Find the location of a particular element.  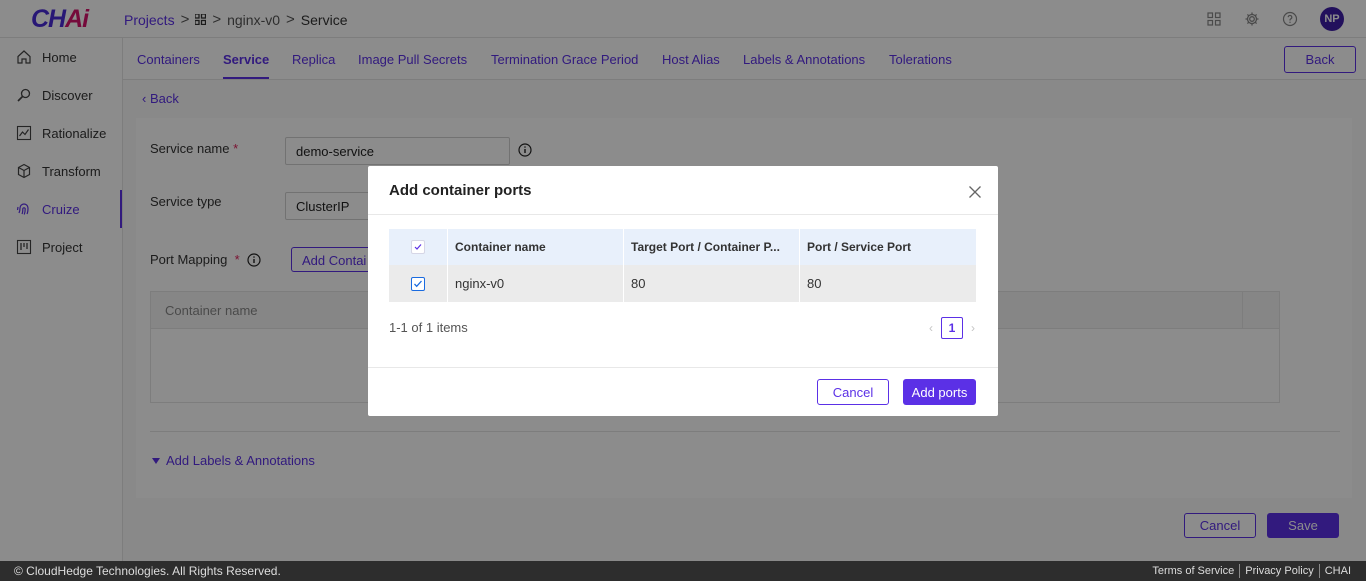

add-ports-button: Add ports is located at coordinates (939, 392).